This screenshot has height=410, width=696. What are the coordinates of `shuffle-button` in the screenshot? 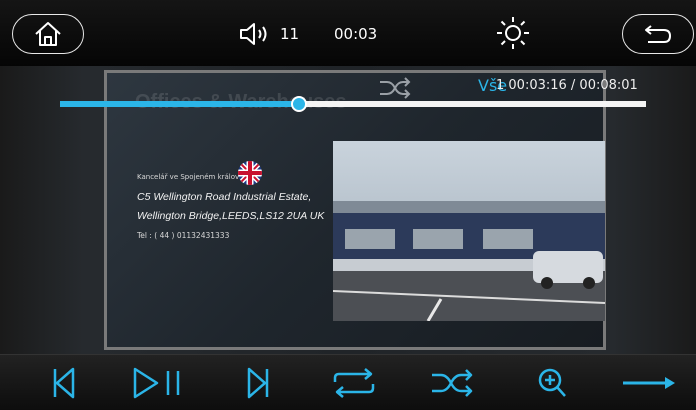 It's located at (452, 383).